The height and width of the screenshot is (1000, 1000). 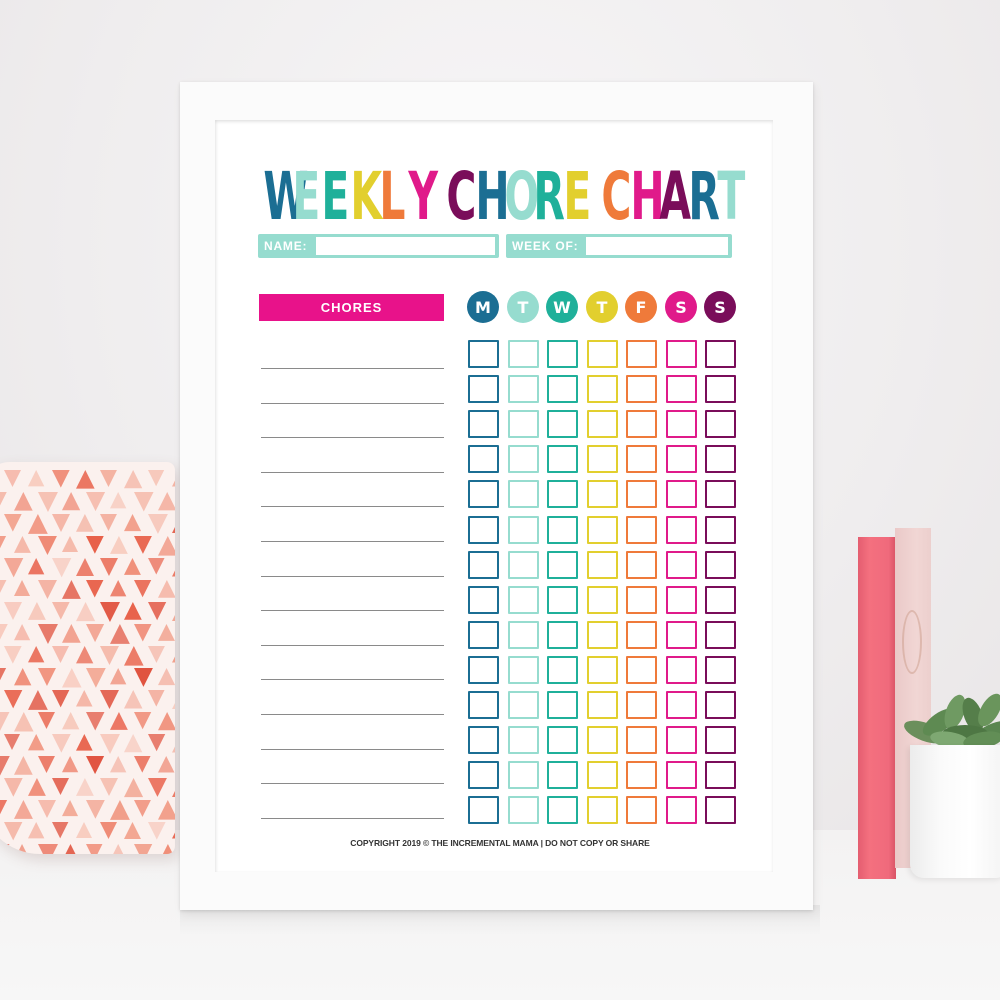 I want to click on checkbox-row7-day6, so click(x=681, y=564).